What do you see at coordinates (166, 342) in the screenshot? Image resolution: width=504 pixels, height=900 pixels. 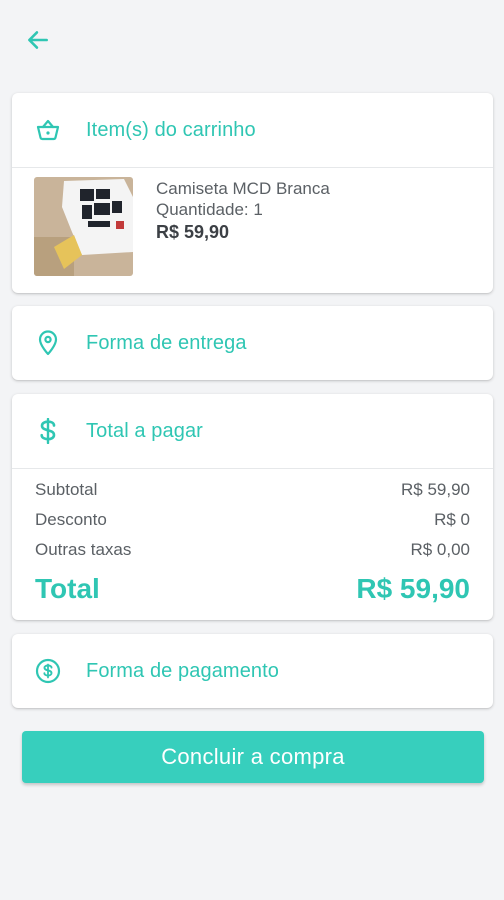 I see `delivery-title: Forma de entrega` at bounding box center [166, 342].